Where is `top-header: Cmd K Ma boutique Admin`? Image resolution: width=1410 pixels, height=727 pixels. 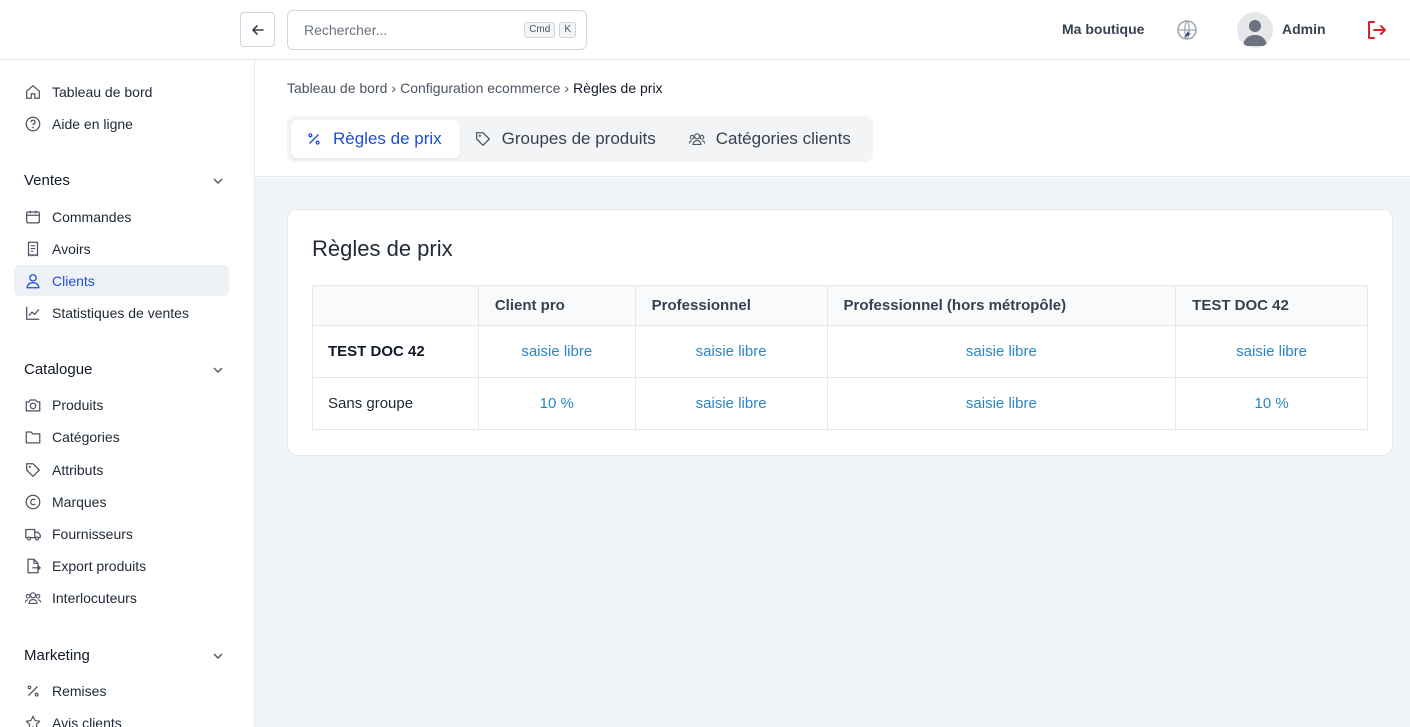
top-header: Cmd K Ma boutique Admin is located at coordinates (705, 30).